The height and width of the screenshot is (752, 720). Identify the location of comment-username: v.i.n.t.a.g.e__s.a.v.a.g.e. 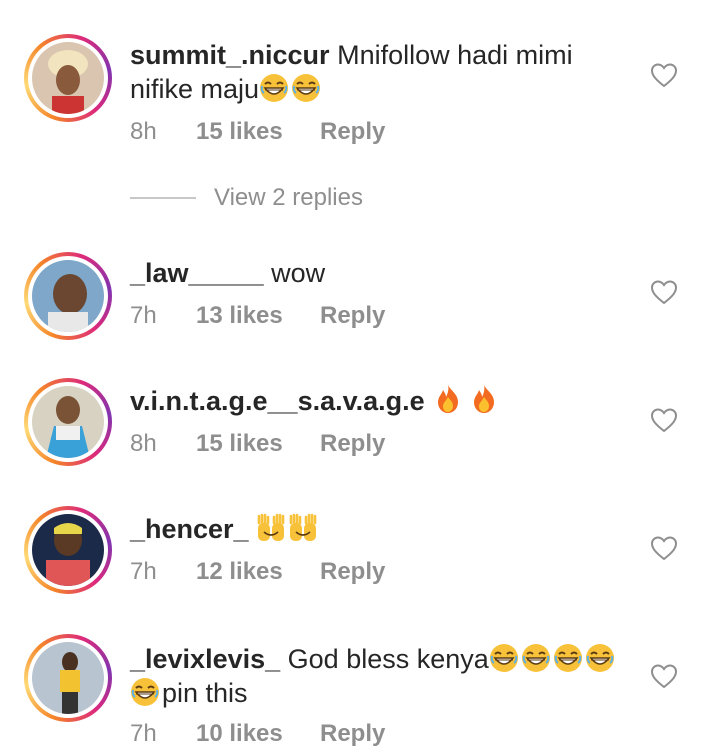
(277, 401).